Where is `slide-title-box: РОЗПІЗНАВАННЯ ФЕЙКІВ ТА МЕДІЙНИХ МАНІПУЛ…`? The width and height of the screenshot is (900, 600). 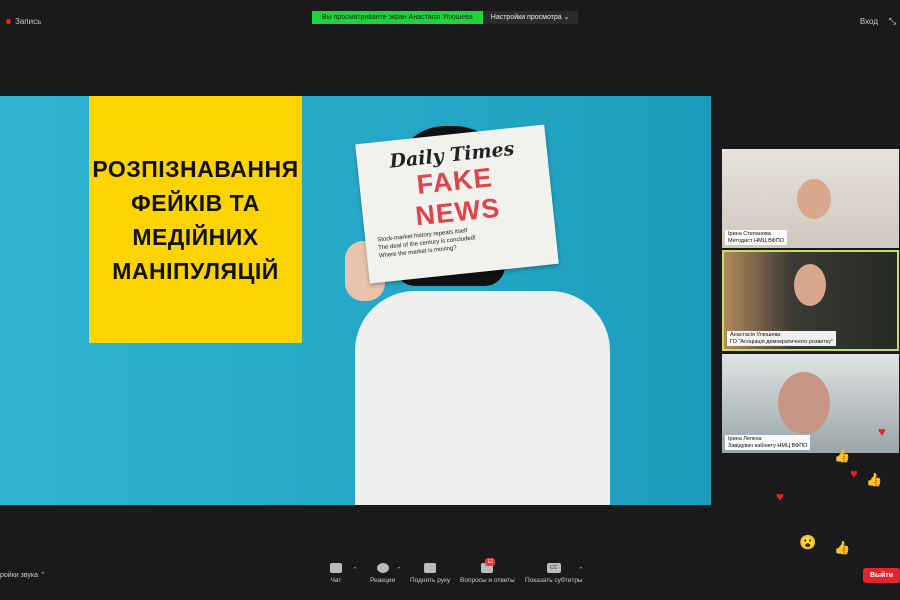
slide-title-box: РОЗПІЗНАВАННЯ ФЕЙКІВ ТА МЕДІЙНИХ МАНІПУЛ… is located at coordinates (195, 219).